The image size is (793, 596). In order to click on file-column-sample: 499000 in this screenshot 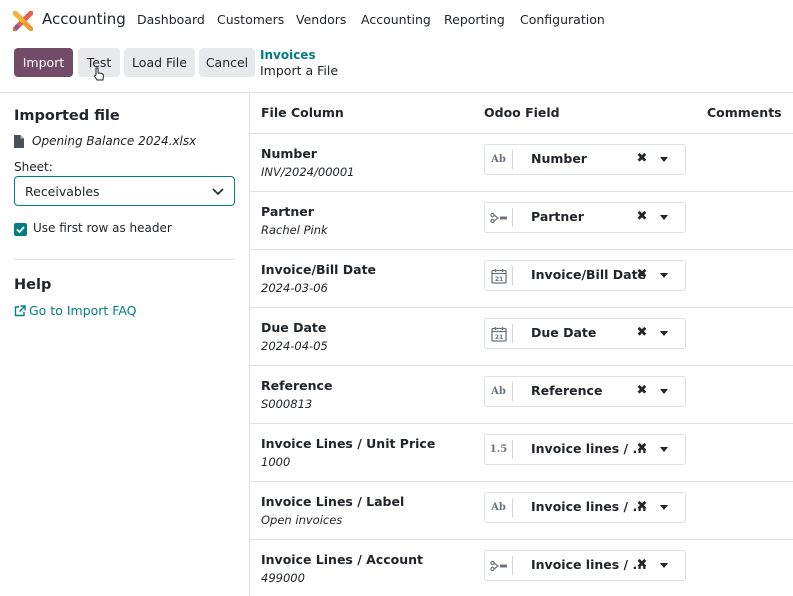, I will do `click(283, 578)`.